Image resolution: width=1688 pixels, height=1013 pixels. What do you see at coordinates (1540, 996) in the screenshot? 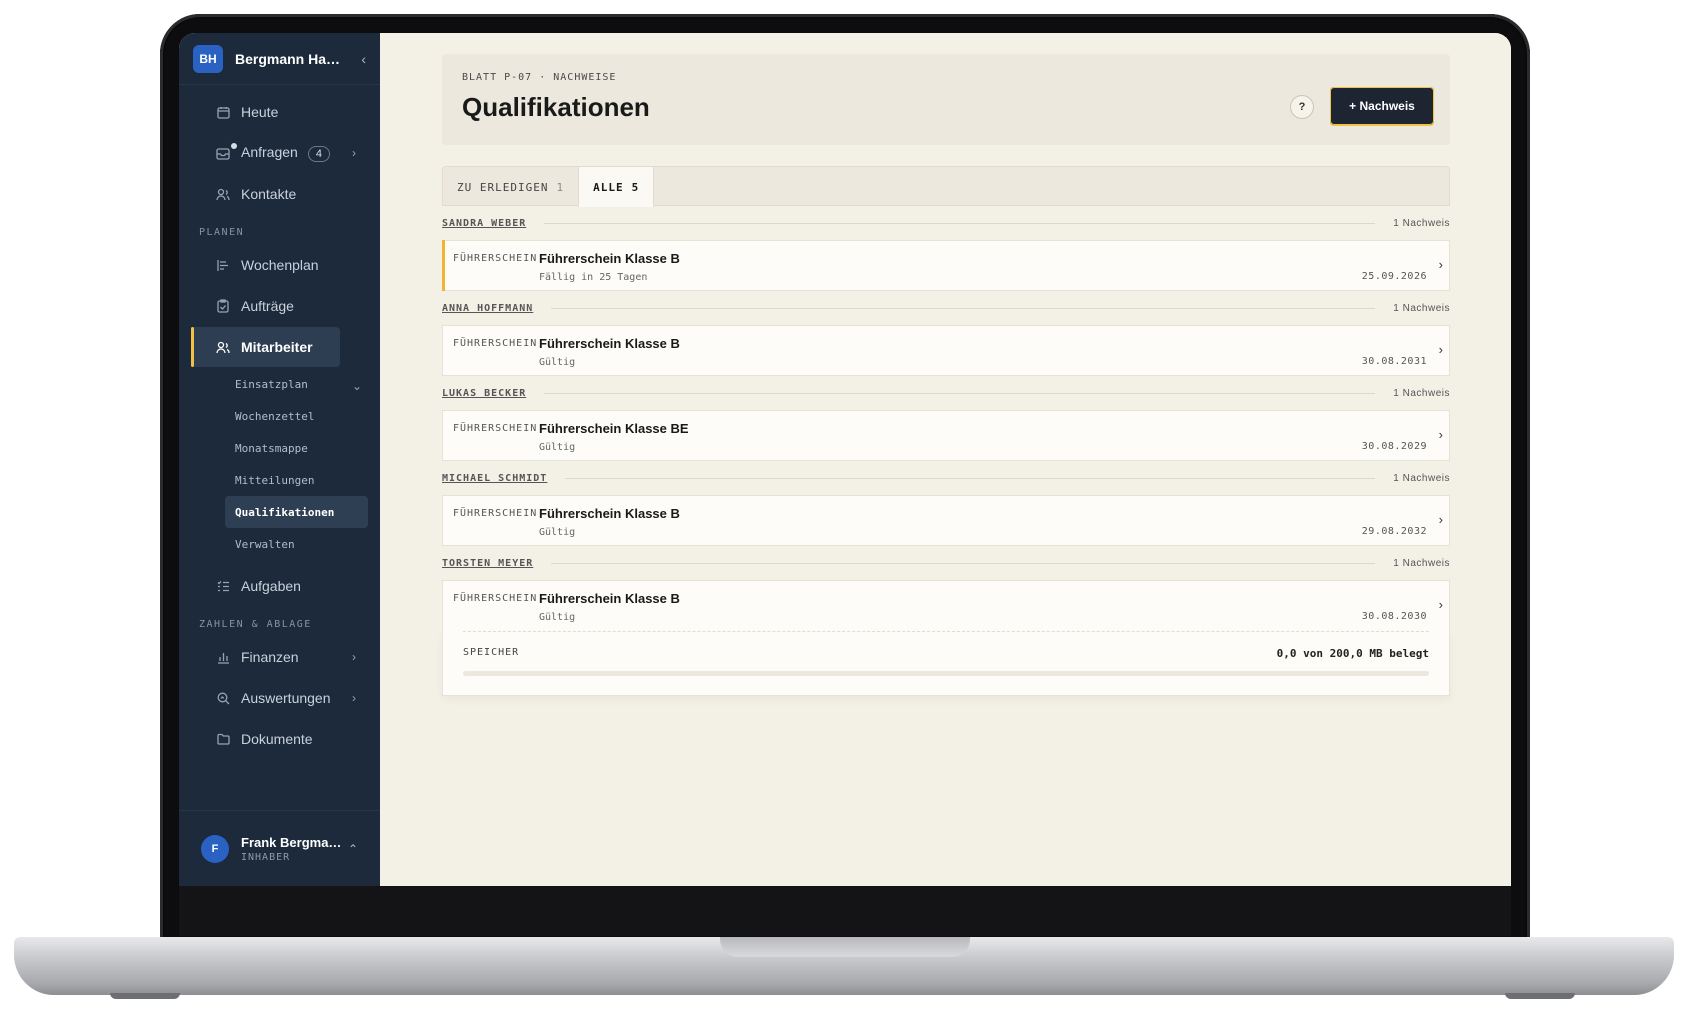
I see `laptop-foot` at bounding box center [1540, 996].